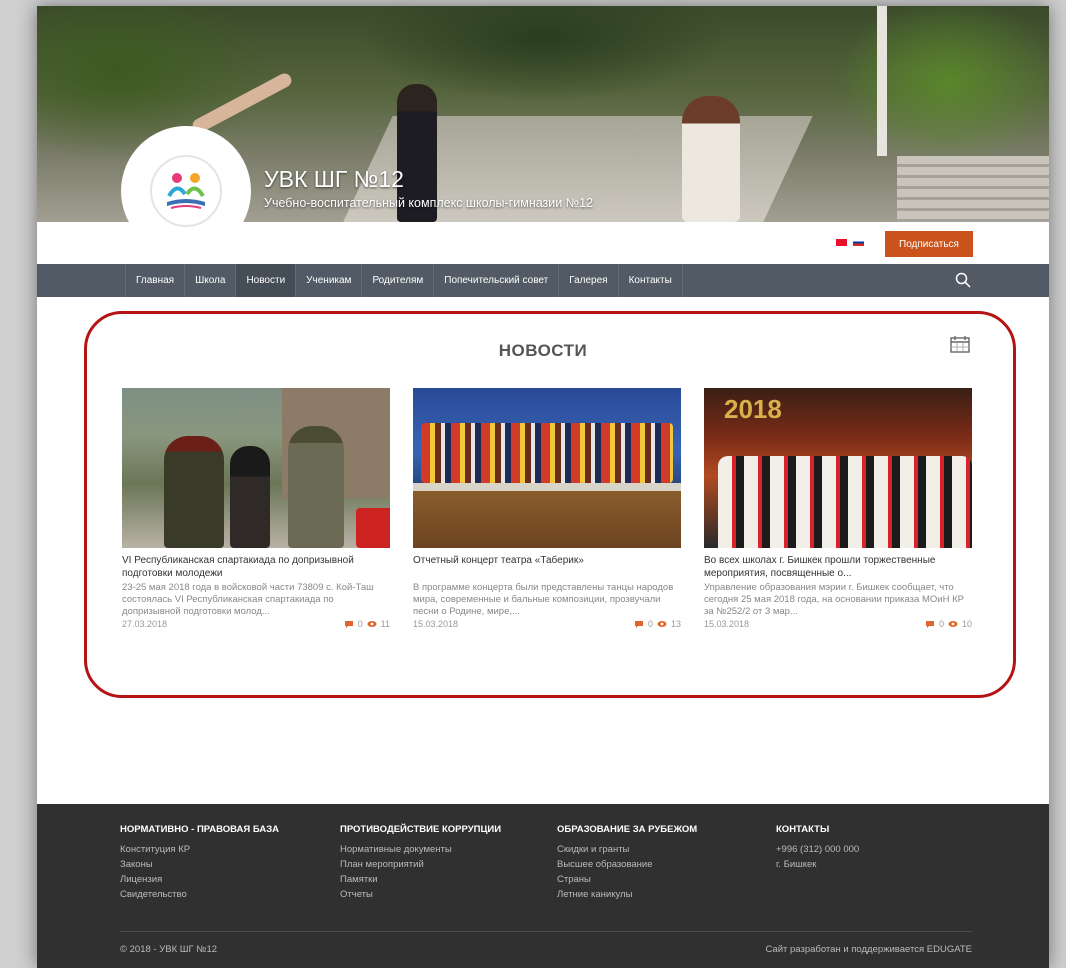 Image resolution: width=1066 pixels, height=968 pixels. What do you see at coordinates (627, 829) in the screenshot?
I see `footer-heading: ОБРАЗОВАНИЕ ЗА РУБЕЖОМ` at bounding box center [627, 829].